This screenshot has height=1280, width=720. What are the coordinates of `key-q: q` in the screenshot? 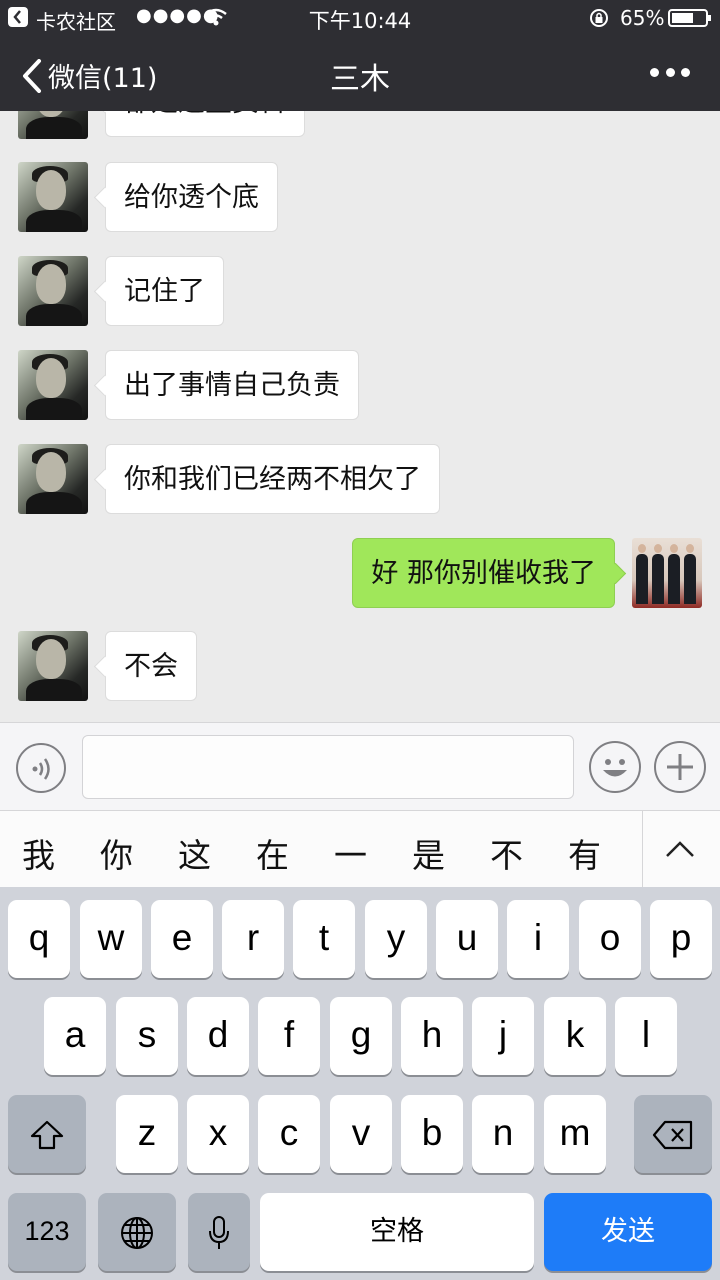 It's located at (39, 939).